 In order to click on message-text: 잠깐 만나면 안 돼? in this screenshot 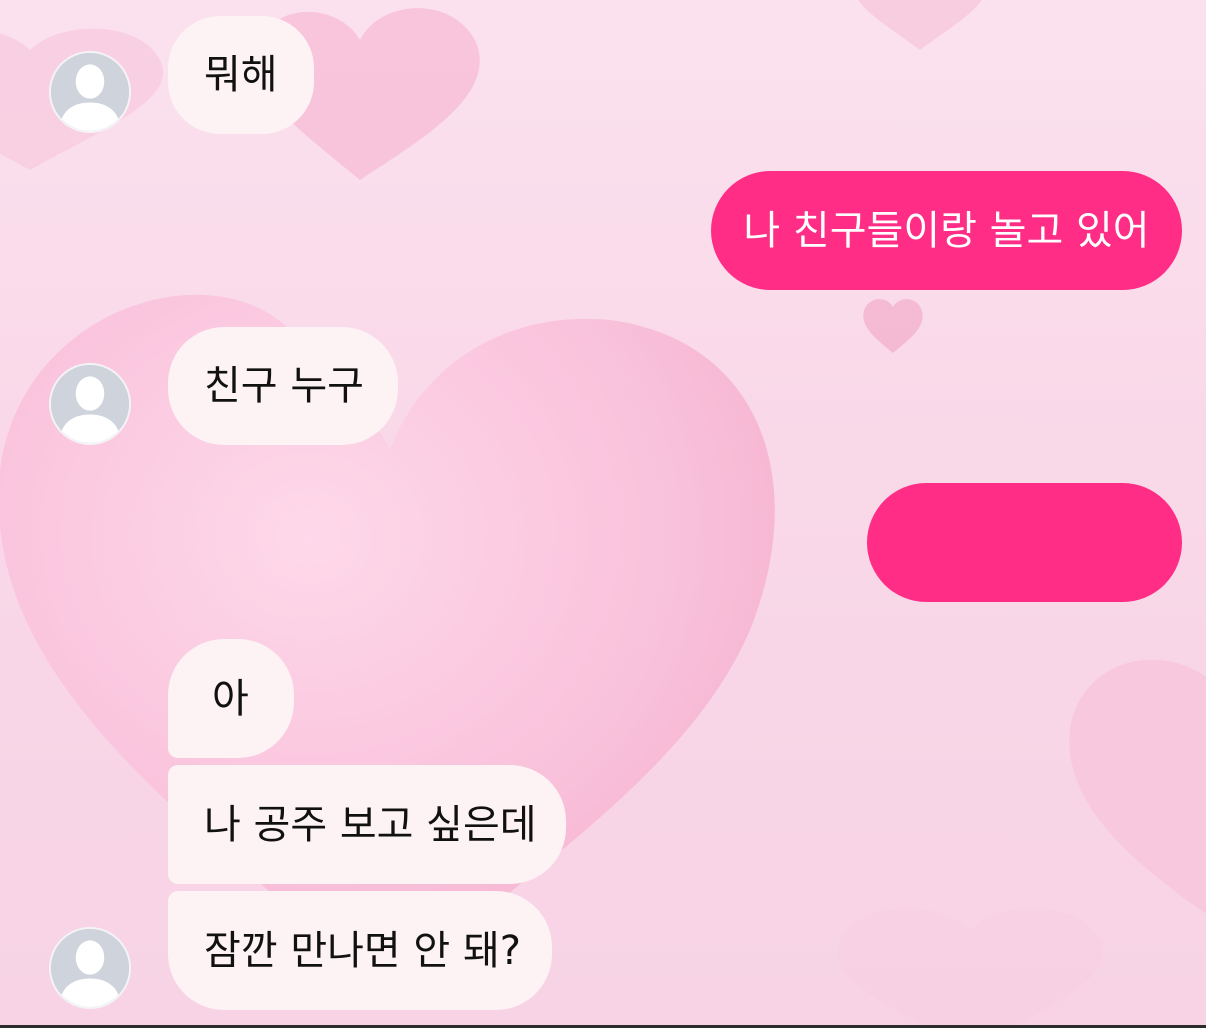, I will do `click(362, 950)`.